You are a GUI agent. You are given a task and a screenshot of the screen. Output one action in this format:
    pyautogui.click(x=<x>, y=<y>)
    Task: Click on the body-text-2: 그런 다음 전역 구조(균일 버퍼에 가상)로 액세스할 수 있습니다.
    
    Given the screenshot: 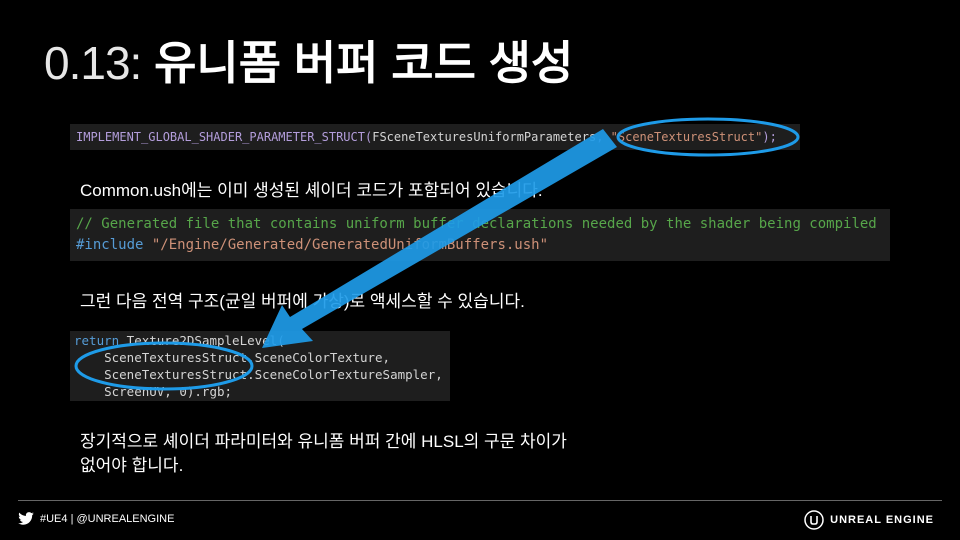 What is the action you would take?
    pyautogui.click(x=302, y=301)
    